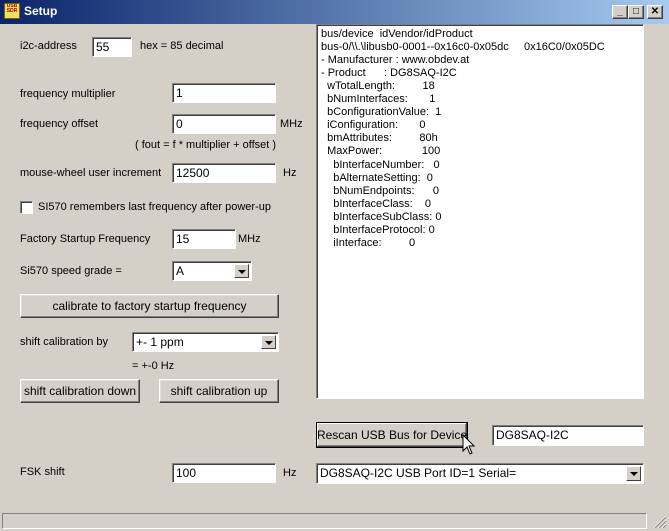  I want to click on shift-calibration-result: = +-0 Hz, so click(153, 366).